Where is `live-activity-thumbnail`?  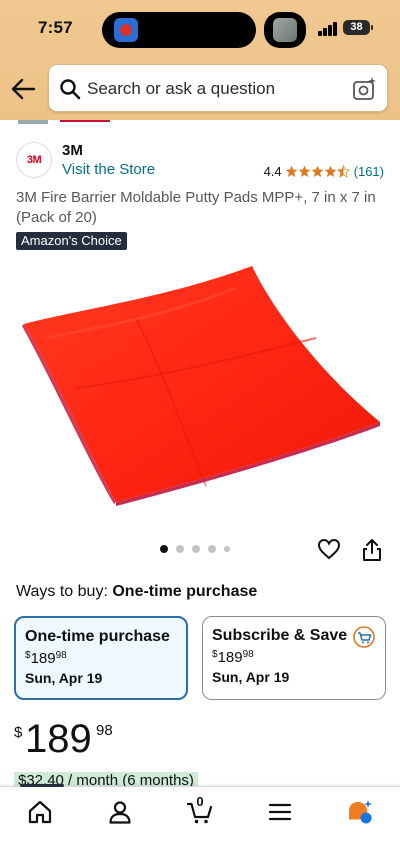
live-activity-thumbnail is located at coordinates (285, 30).